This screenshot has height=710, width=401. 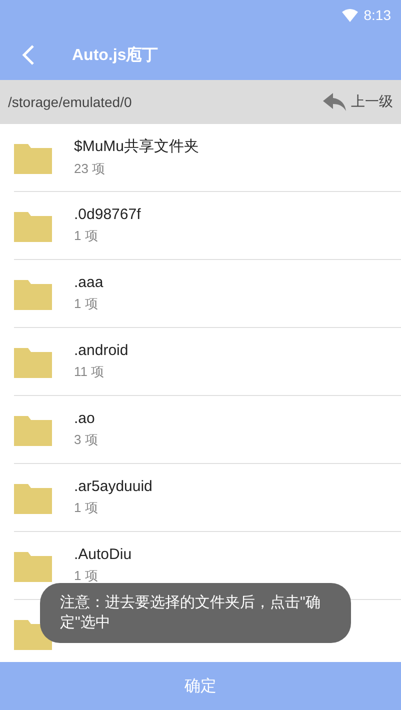 What do you see at coordinates (137, 146) in the screenshot?
I see `folder-name: $MuMu共享文件夹` at bounding box center [137, 146].